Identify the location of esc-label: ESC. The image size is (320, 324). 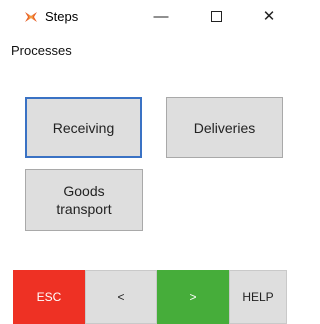
(49, 297).